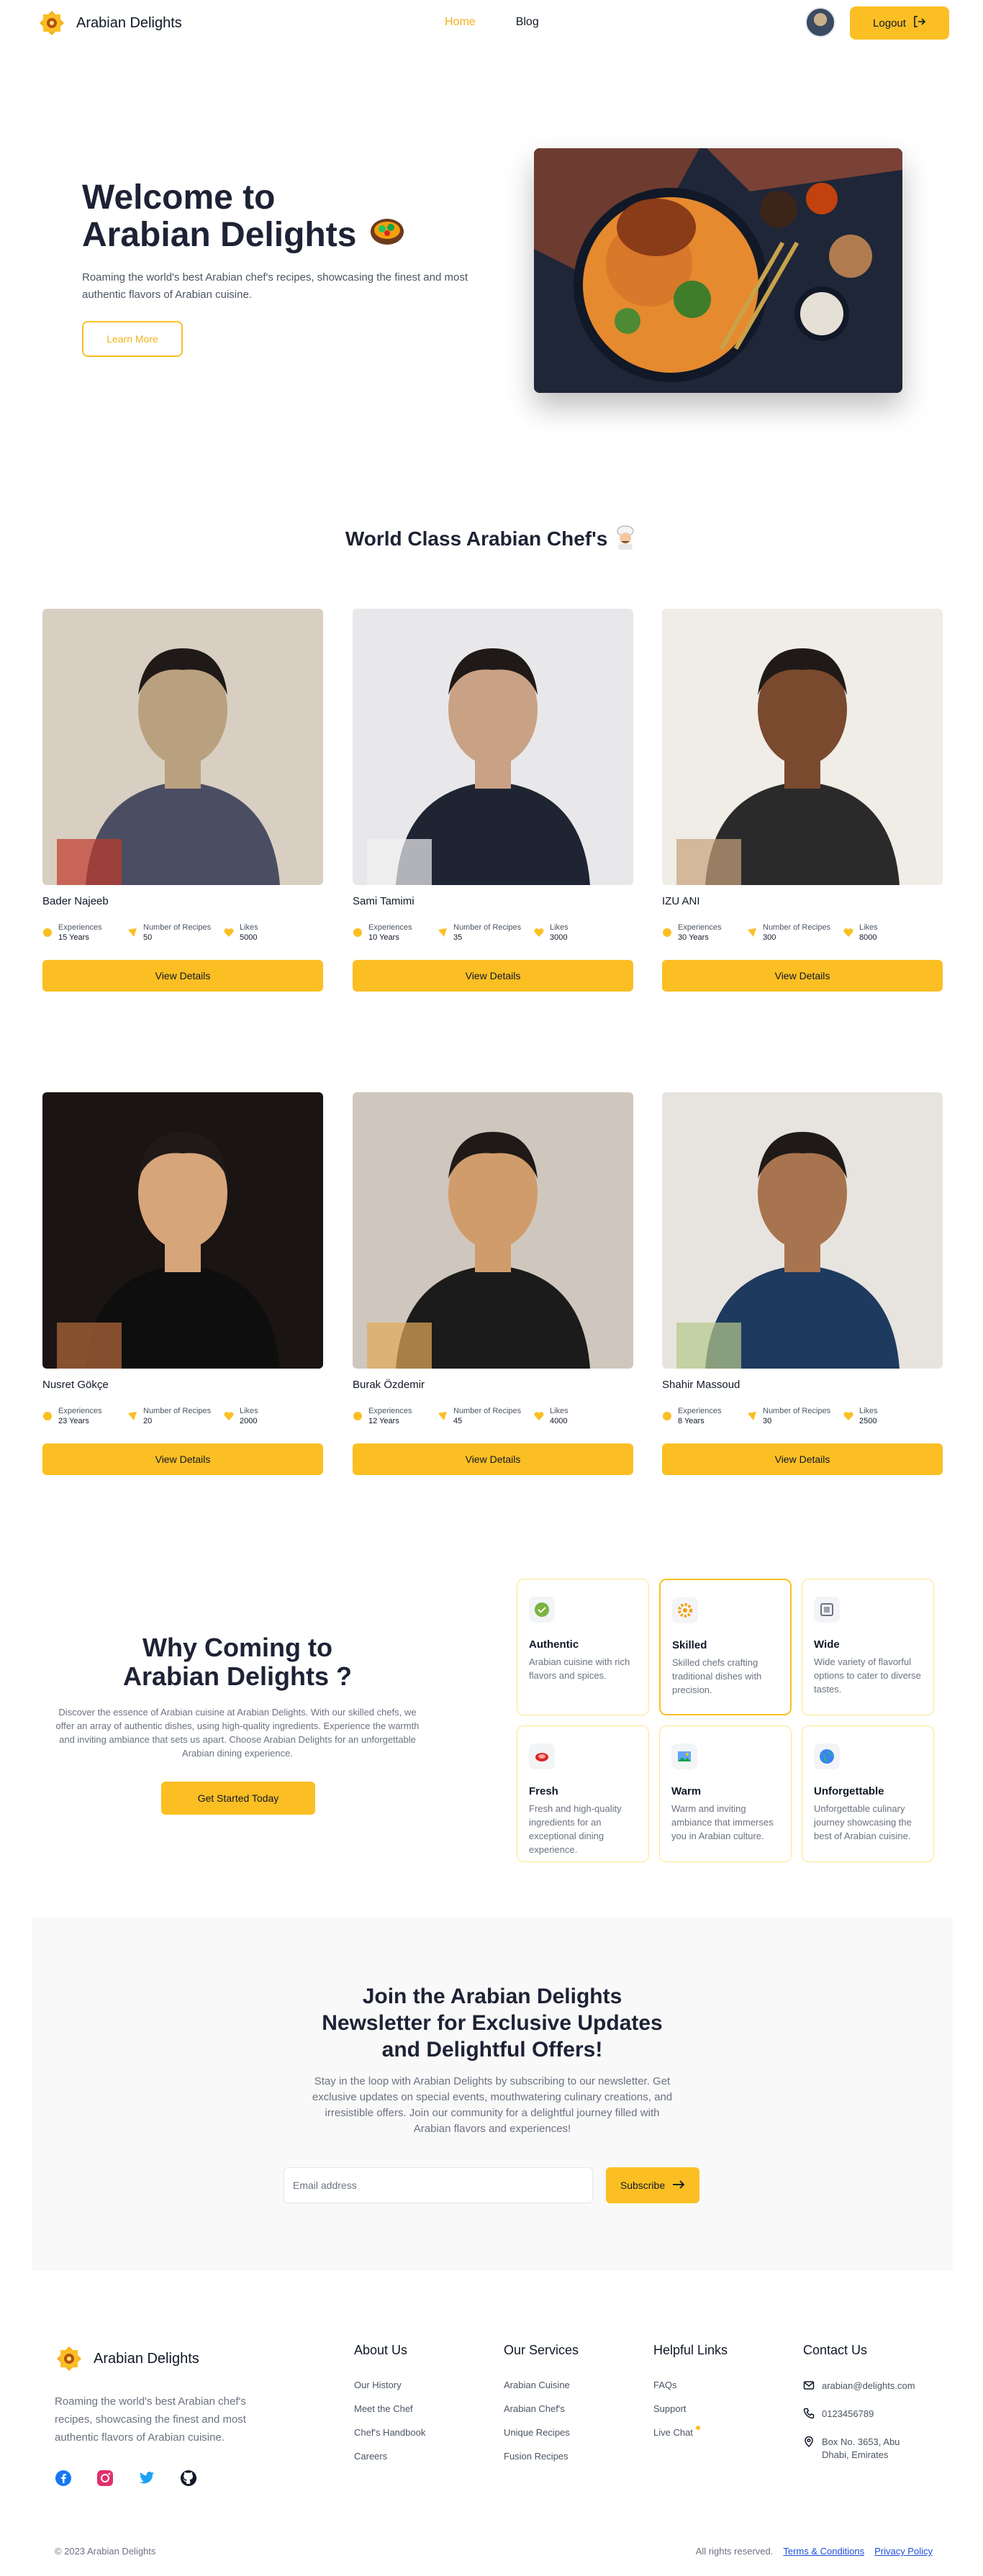  Describe the element at coordinates (460, 22) in the screenshot. I see `nav-link-home: Home` at that location.